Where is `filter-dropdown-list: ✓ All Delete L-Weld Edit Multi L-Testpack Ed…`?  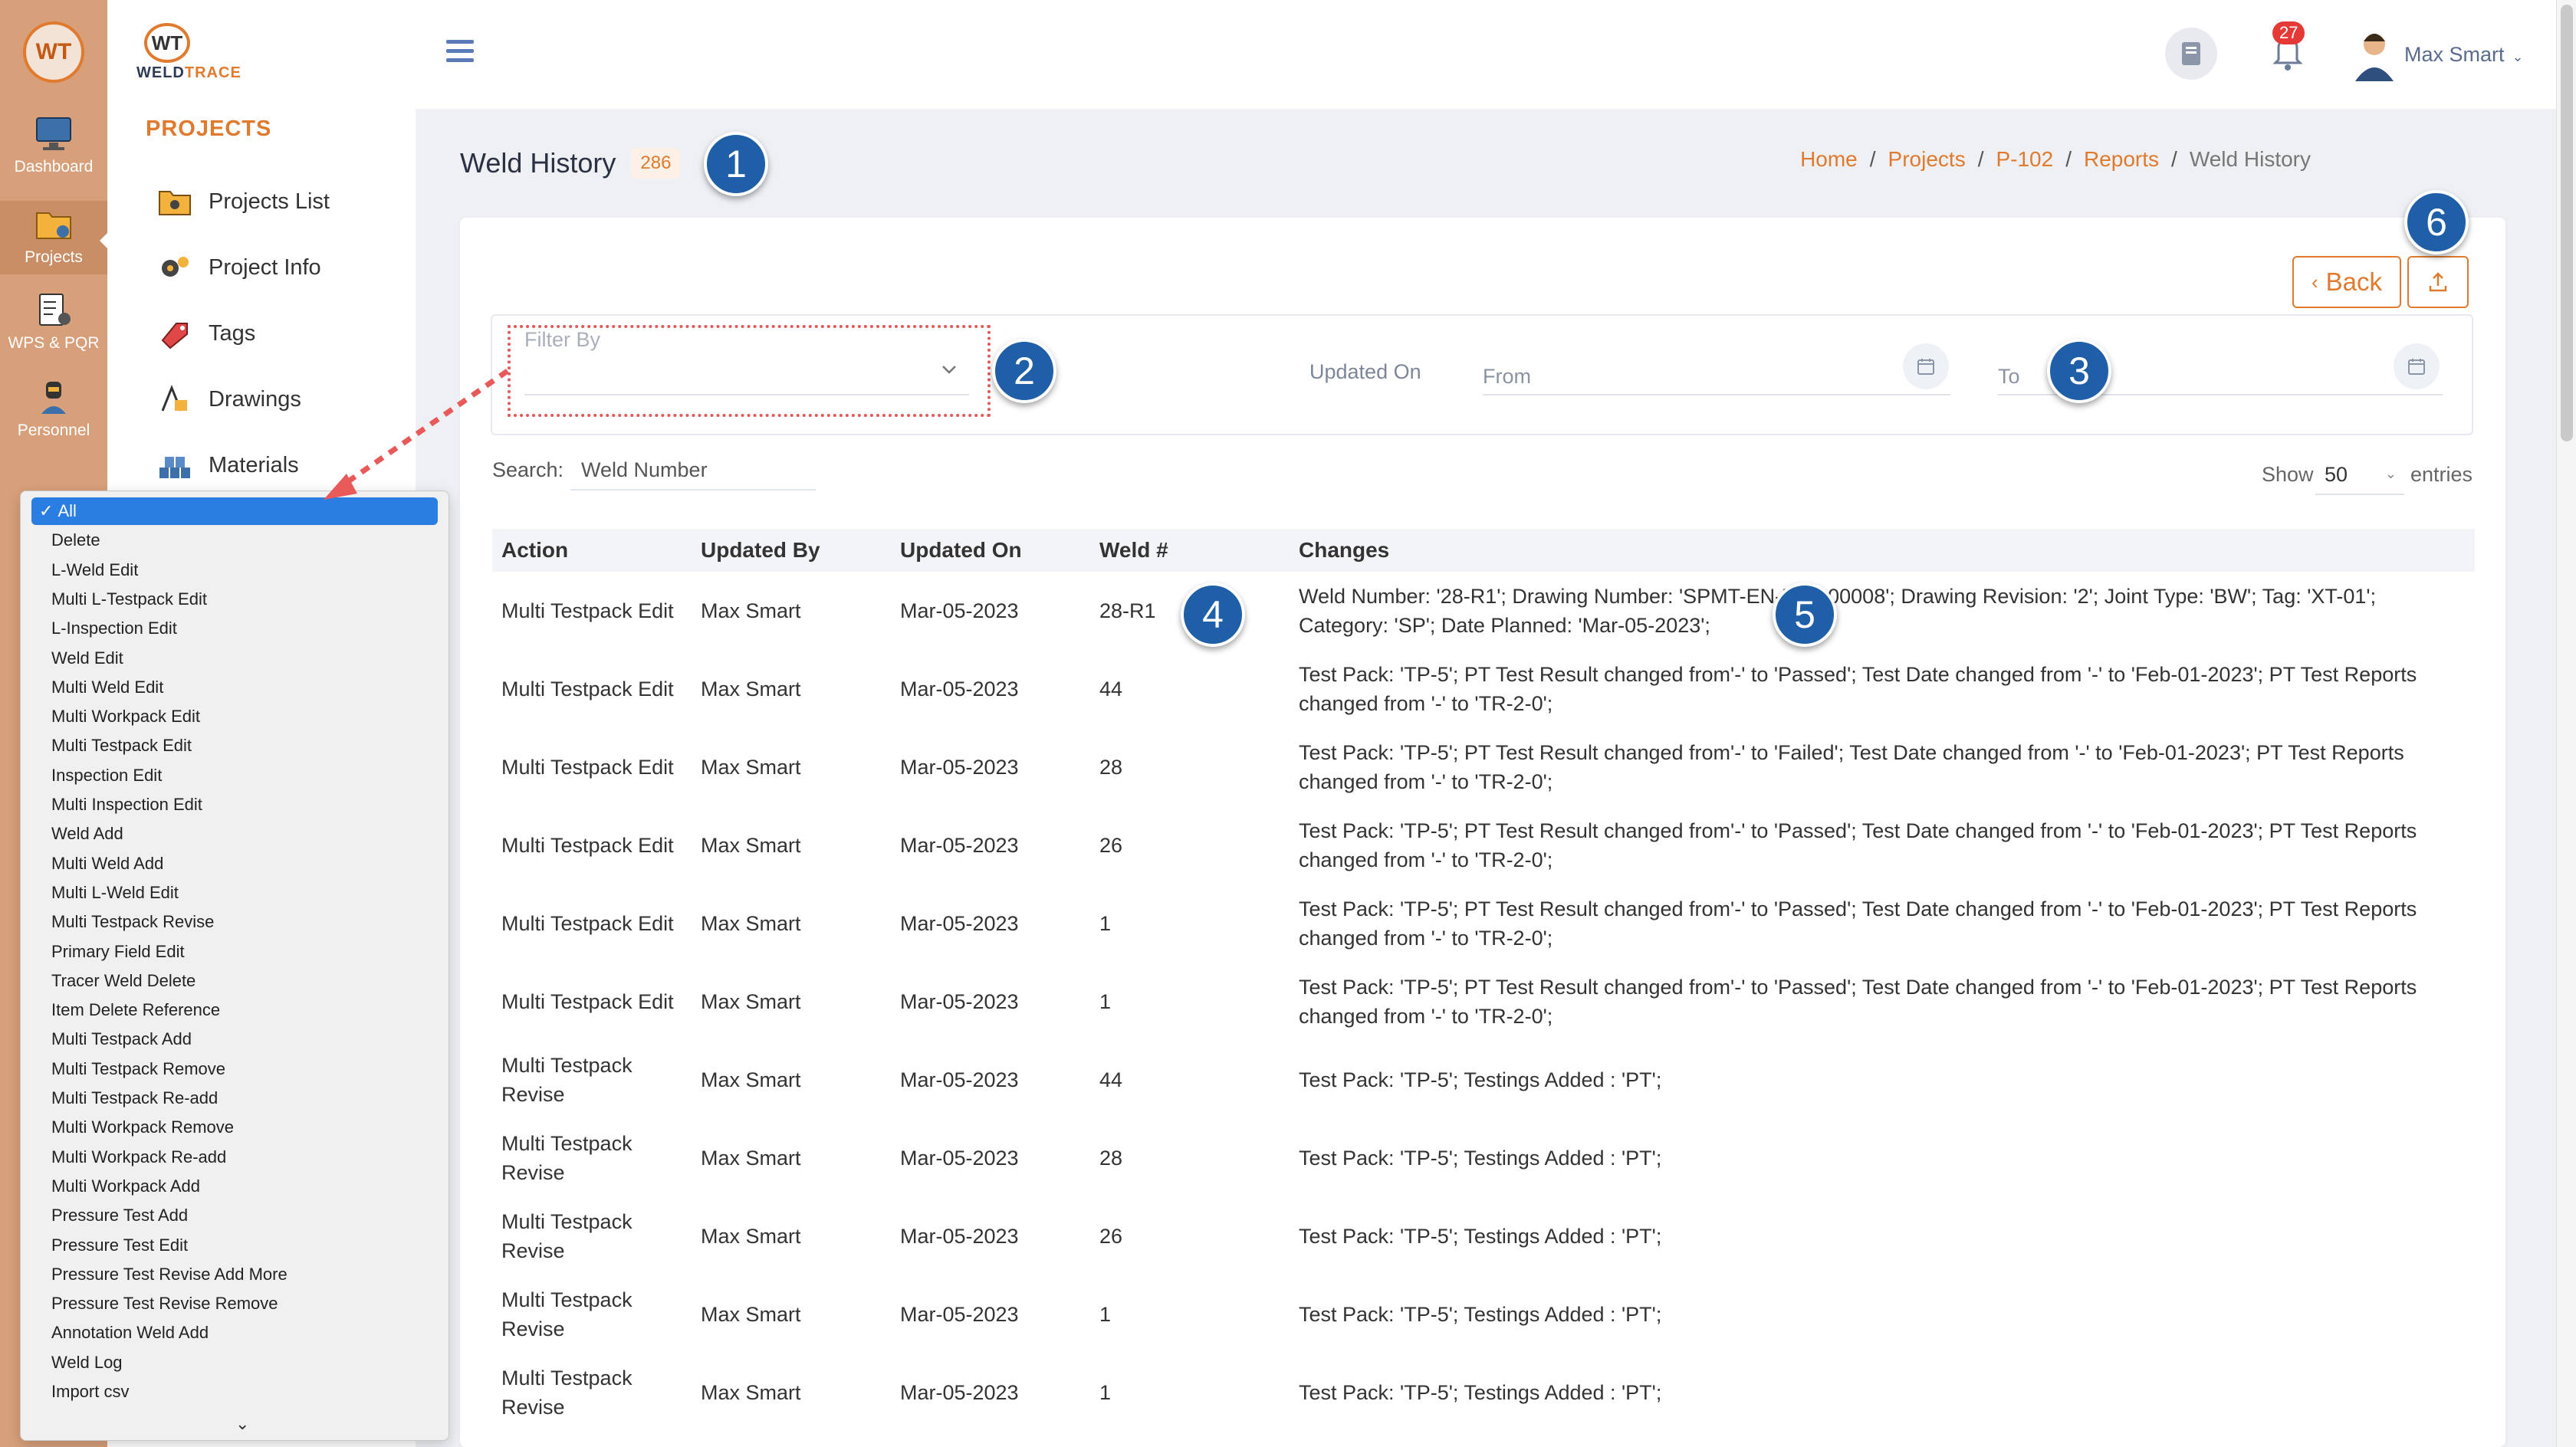 filter-dropdown-list: ✓ All Delete L-Weld Edit Multi L-Testpack Ed… is located at coordinates (235, 966).